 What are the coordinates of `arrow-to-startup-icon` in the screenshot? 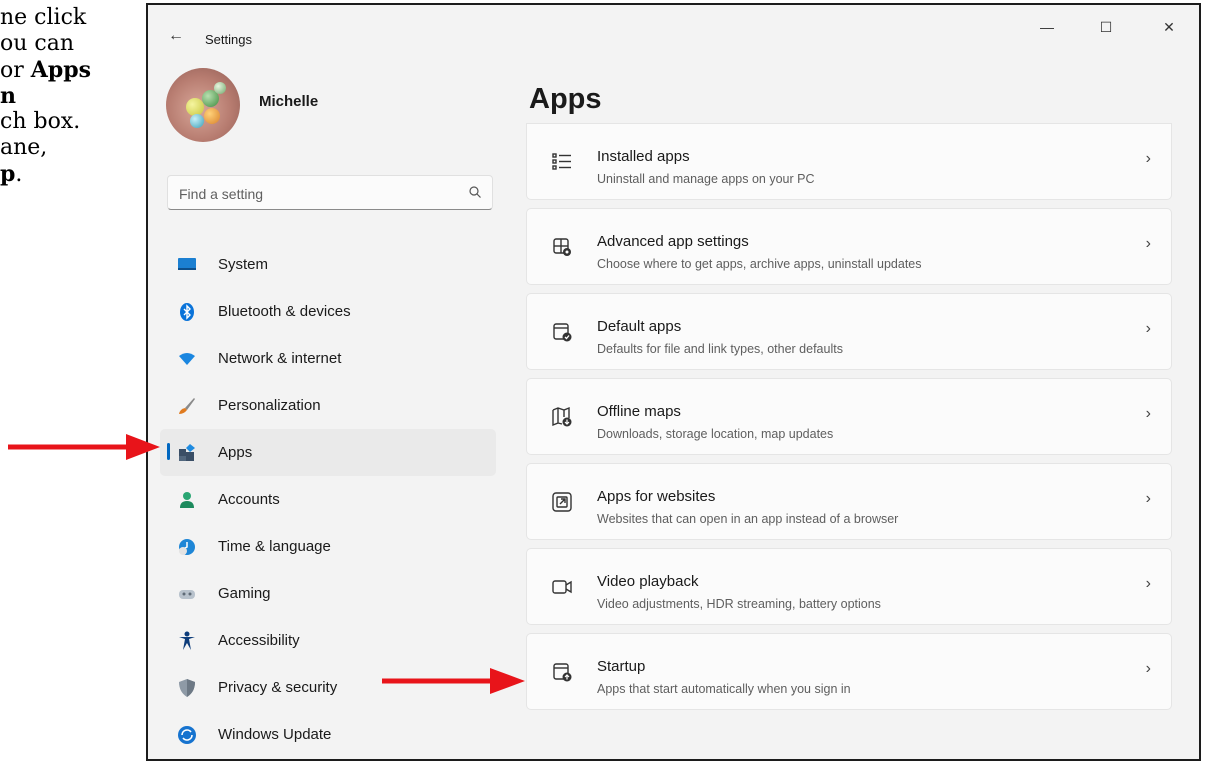 It's located at (453, 681).